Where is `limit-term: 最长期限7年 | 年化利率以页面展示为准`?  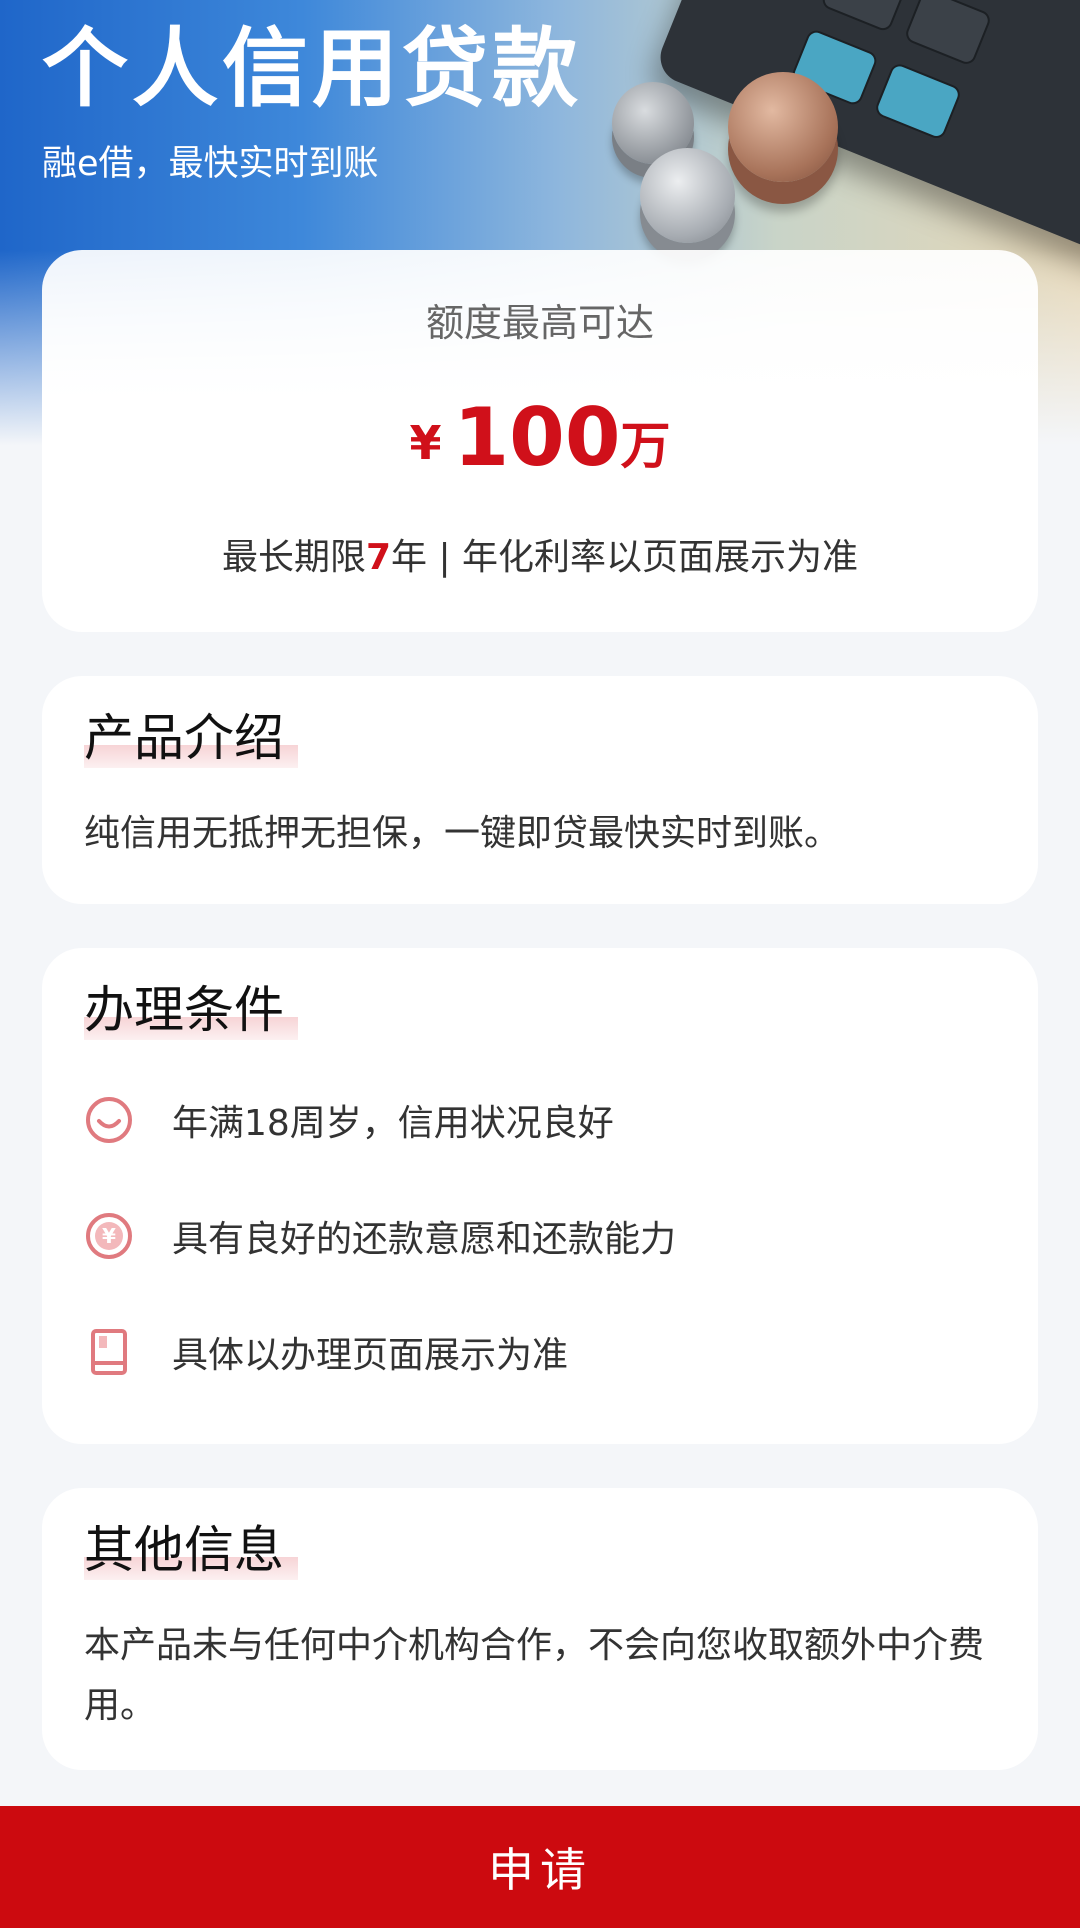 limit-term: 最长期限7年 | 年化利率以页面展示为准 is located at coordinates (540, 554).